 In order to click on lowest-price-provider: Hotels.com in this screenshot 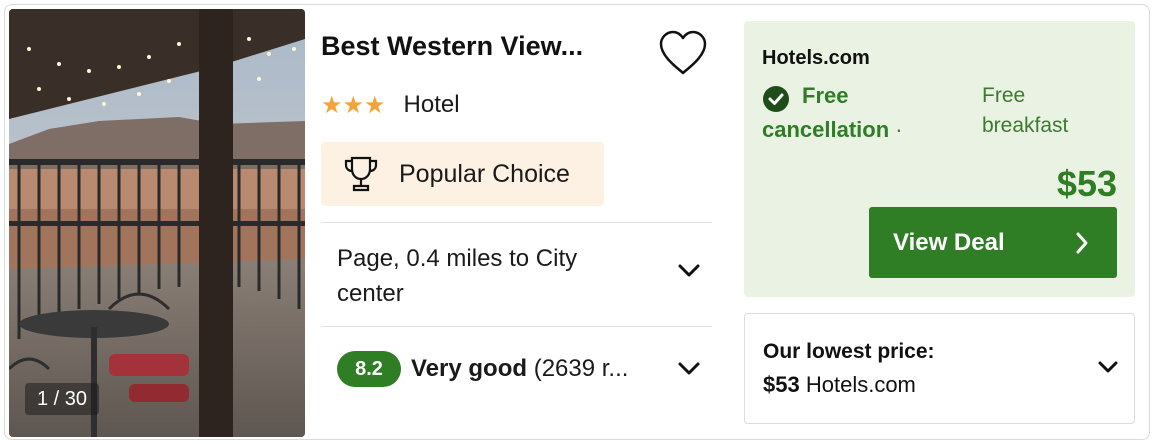, I will do `click(860, 384)`.